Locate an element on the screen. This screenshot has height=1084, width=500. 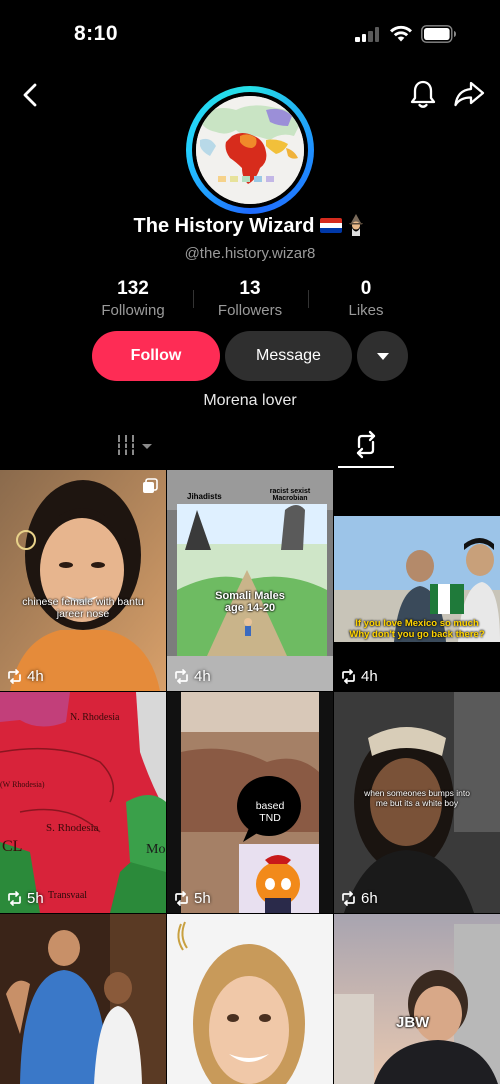
stat-following-count: 132 is located at coordinates (133, 288).